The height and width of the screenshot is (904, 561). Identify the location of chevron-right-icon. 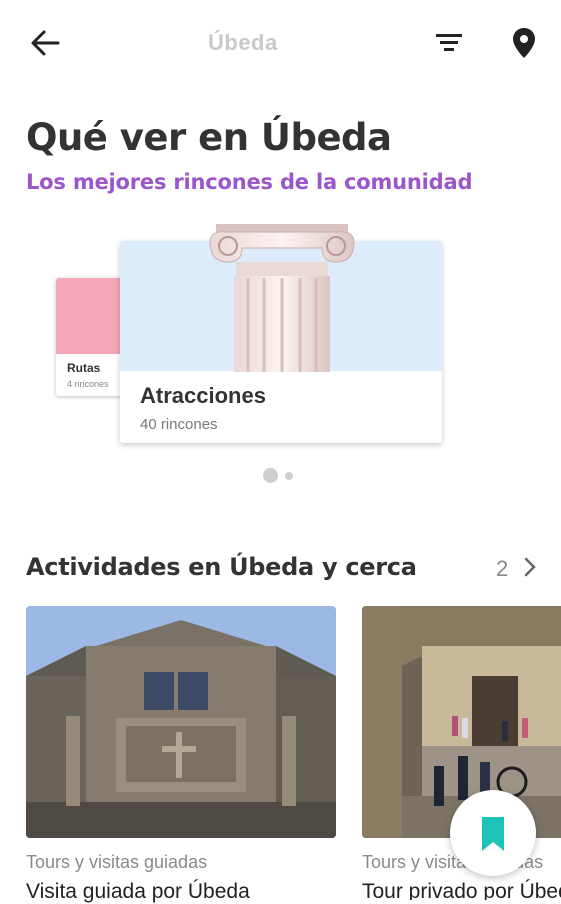
(530, 567).